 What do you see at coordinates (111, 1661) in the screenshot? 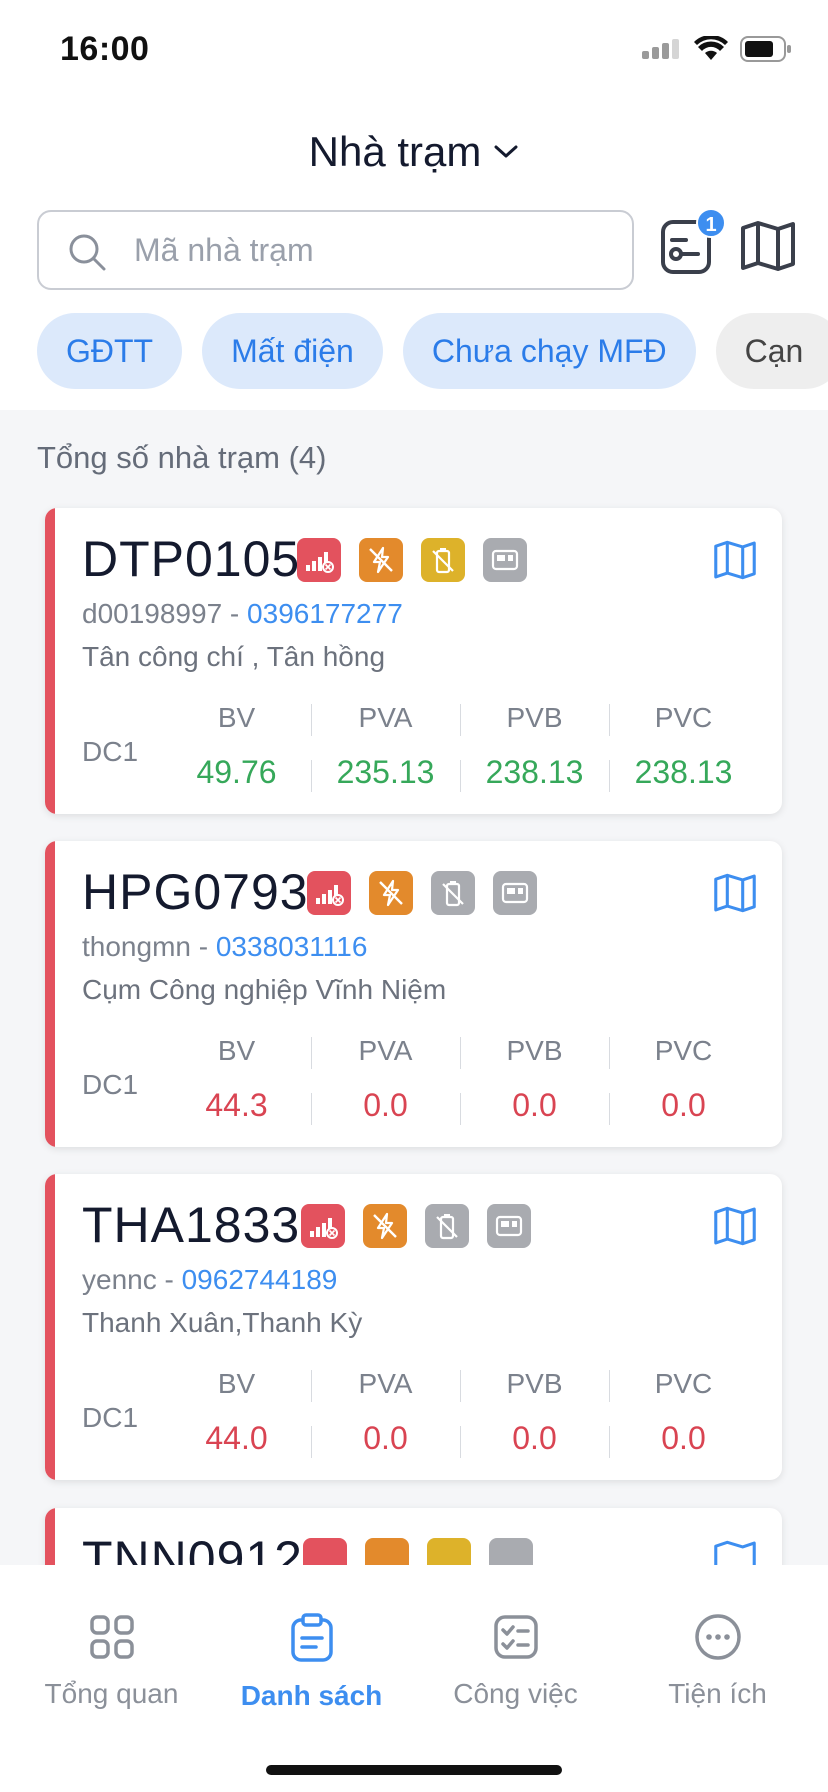
I see `tab-tong-quan: Tổng quan` at bounding box center [111, 1661].